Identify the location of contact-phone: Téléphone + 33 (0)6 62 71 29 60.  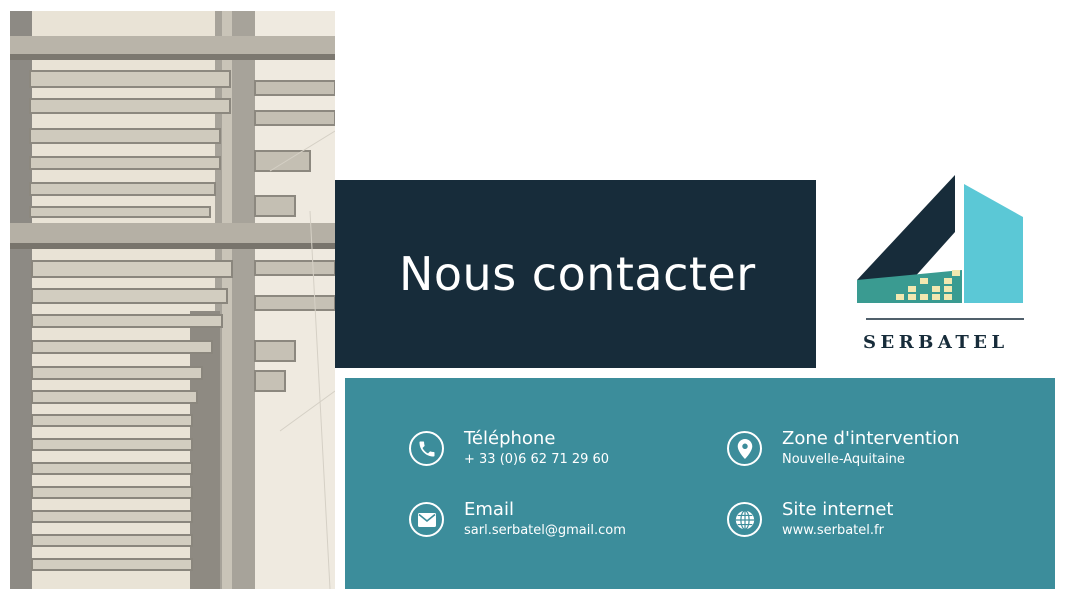
(509, 448).